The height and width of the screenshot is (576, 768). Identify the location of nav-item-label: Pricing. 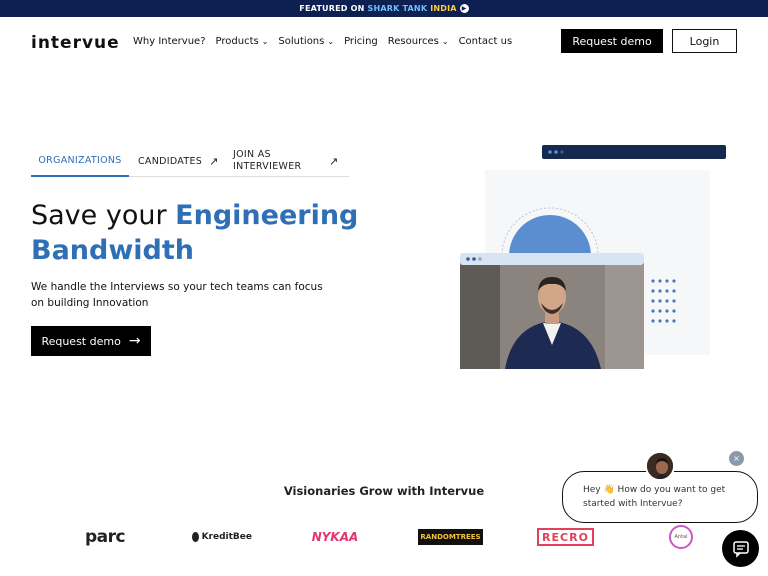
(361, 41).